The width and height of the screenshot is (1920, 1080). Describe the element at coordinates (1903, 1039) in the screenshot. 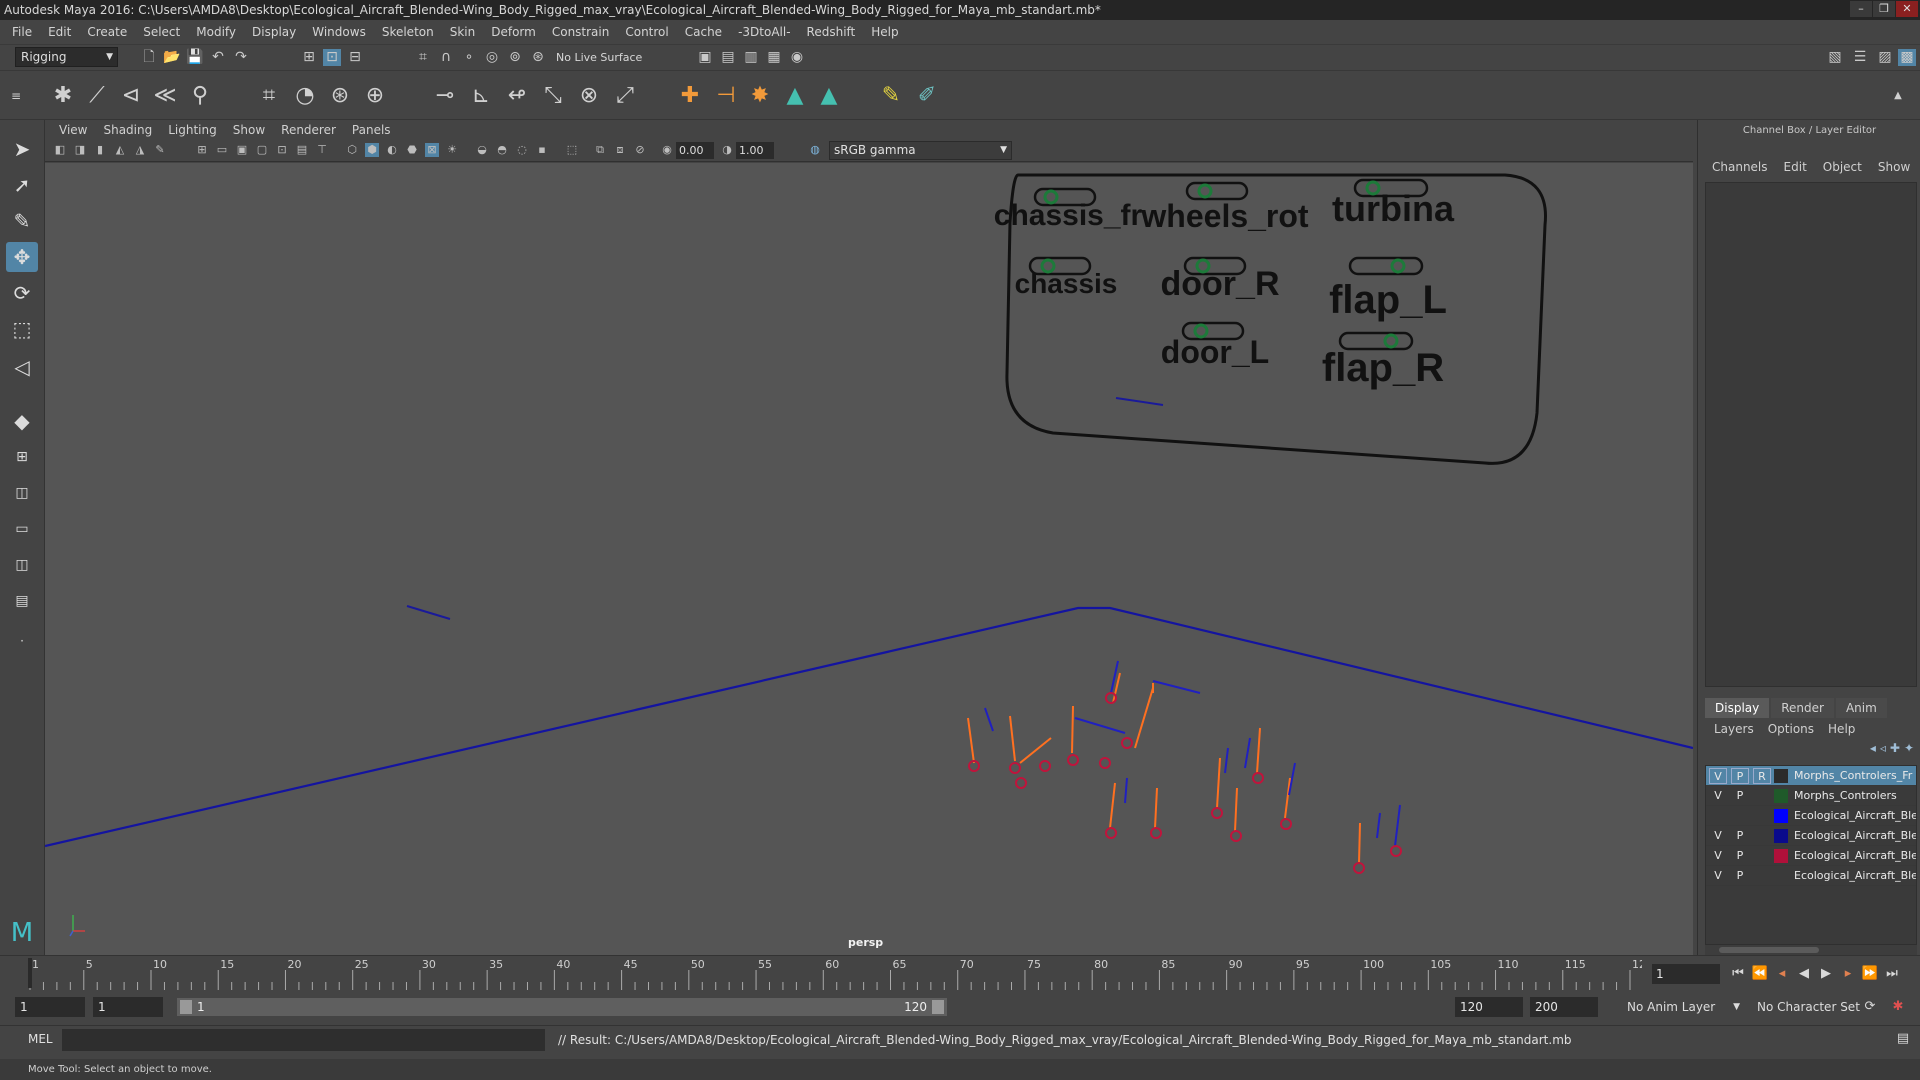

I see `script-editor-icon: ▤` at that location.